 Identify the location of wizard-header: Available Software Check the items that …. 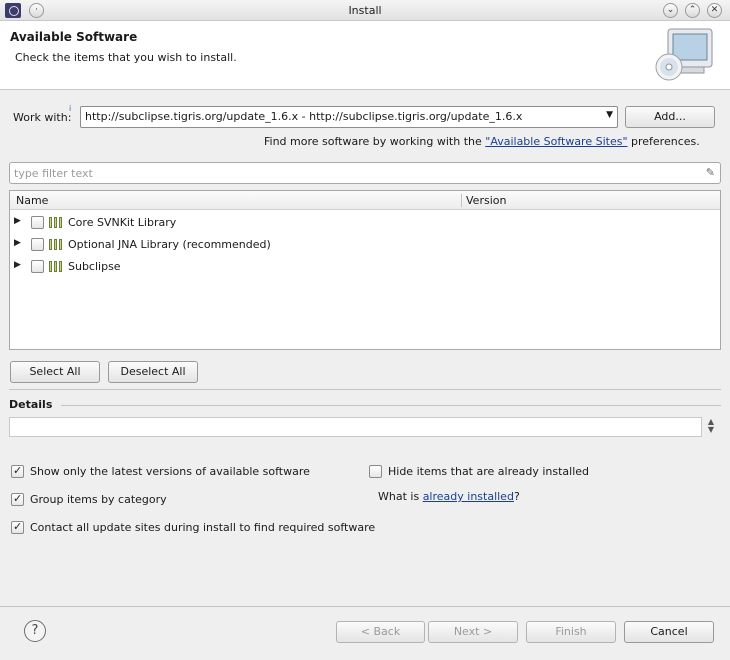
(365, 55).